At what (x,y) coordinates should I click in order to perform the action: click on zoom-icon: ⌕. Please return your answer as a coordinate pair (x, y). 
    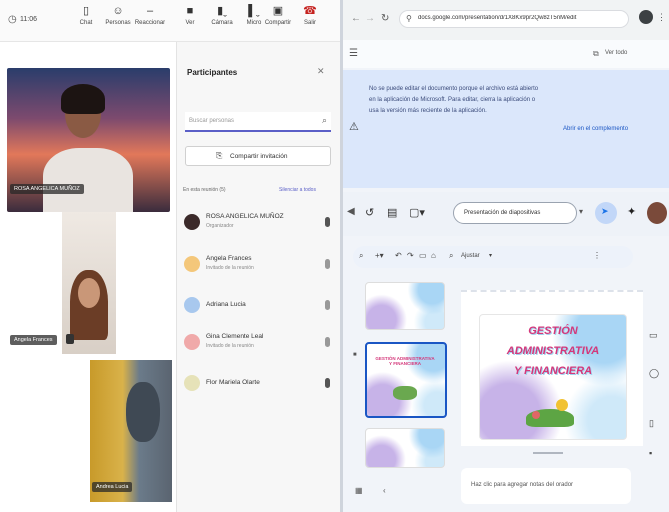
    Looking at the image, I should click on (451, 256).